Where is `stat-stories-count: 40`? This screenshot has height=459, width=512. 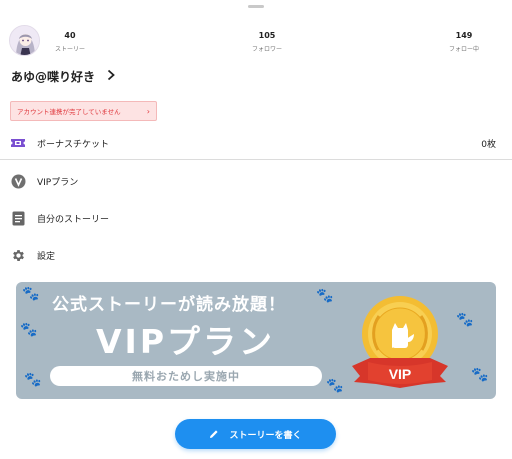 stat-stories-count: 40 is located at coordinates (70, 35).